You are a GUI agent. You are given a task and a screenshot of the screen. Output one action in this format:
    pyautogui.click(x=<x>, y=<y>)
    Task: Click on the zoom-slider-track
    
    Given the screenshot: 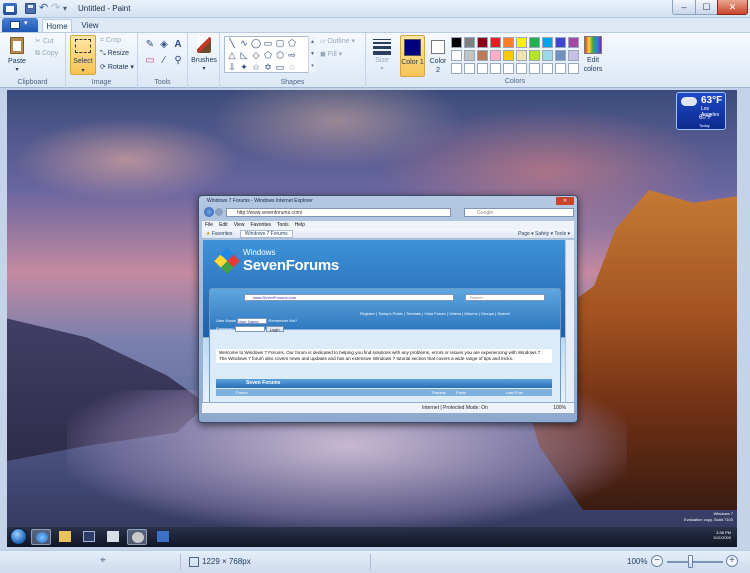 What is the action you would take?
    pyautogui.click(x=695, y=562)
    